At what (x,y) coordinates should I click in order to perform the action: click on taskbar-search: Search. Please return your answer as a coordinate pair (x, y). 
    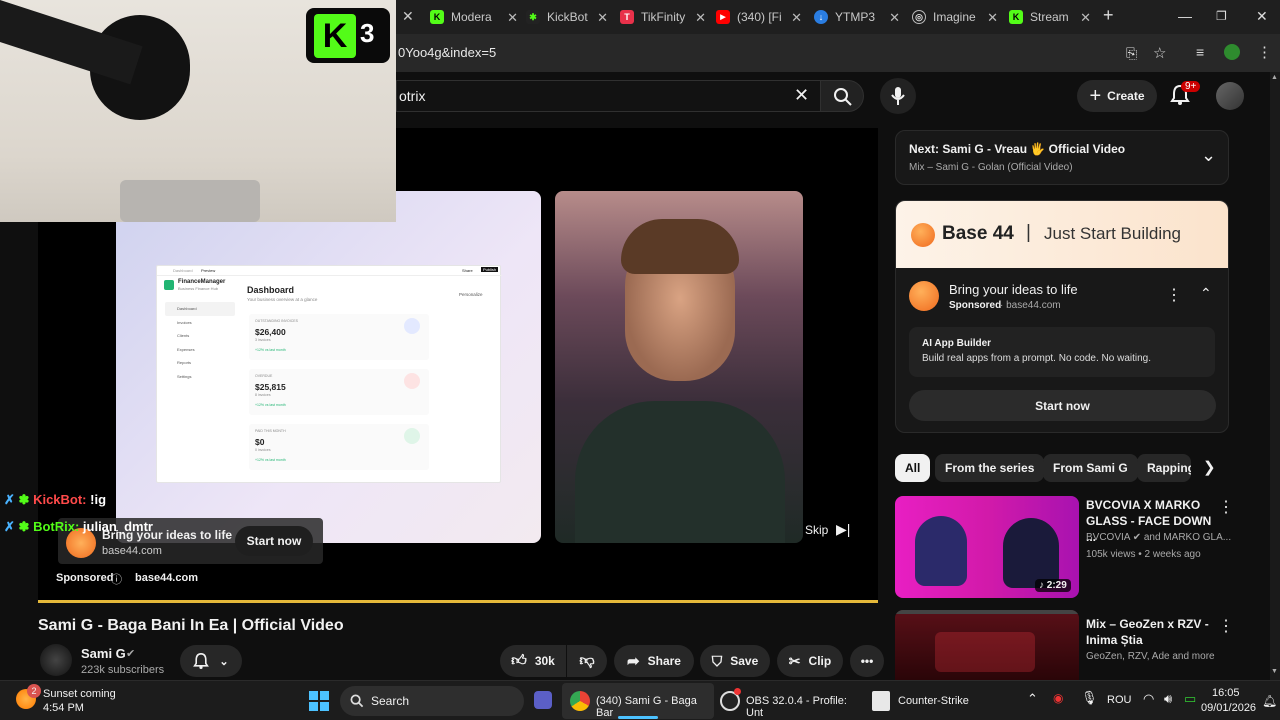
    Looking at the image, I should click on (432, 701).